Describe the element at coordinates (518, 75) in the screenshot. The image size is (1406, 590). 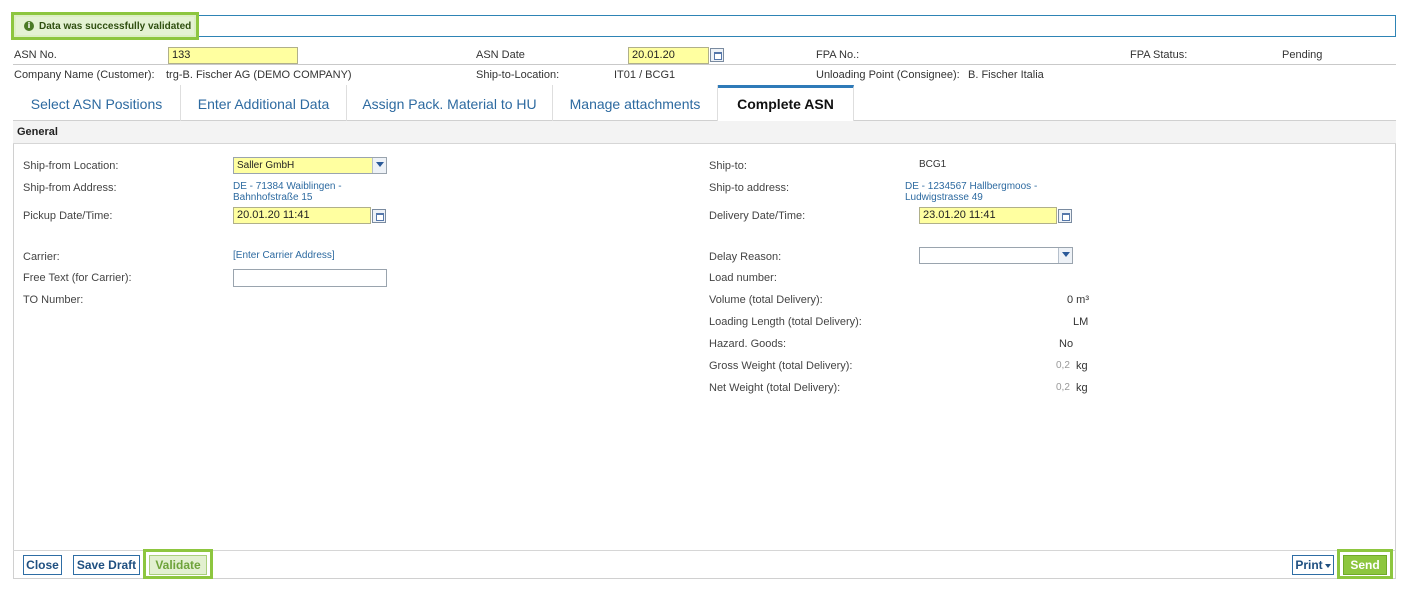
I see `ship-to-location-label: Ship-to-Location:` at that location.